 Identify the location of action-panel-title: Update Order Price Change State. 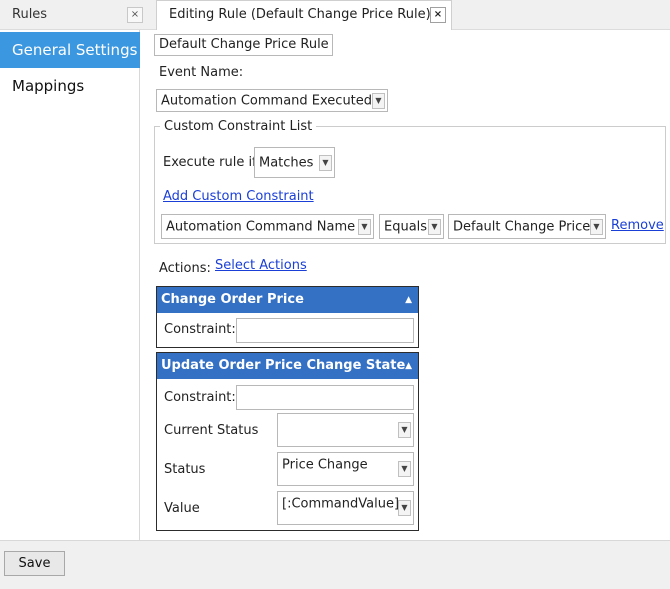
(283, 365).